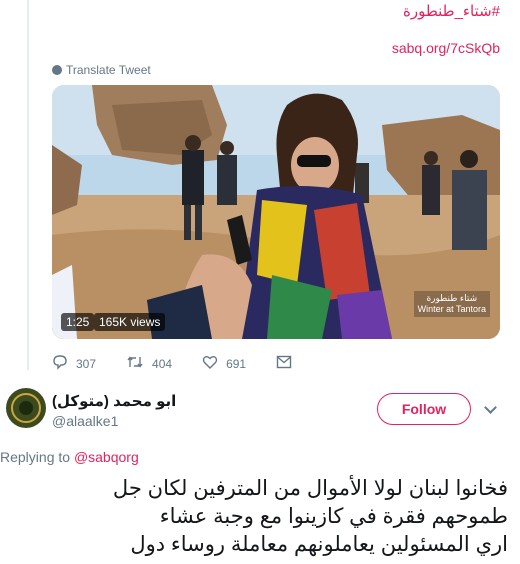  I want to click on avatar-emblem, so click(26, 408).